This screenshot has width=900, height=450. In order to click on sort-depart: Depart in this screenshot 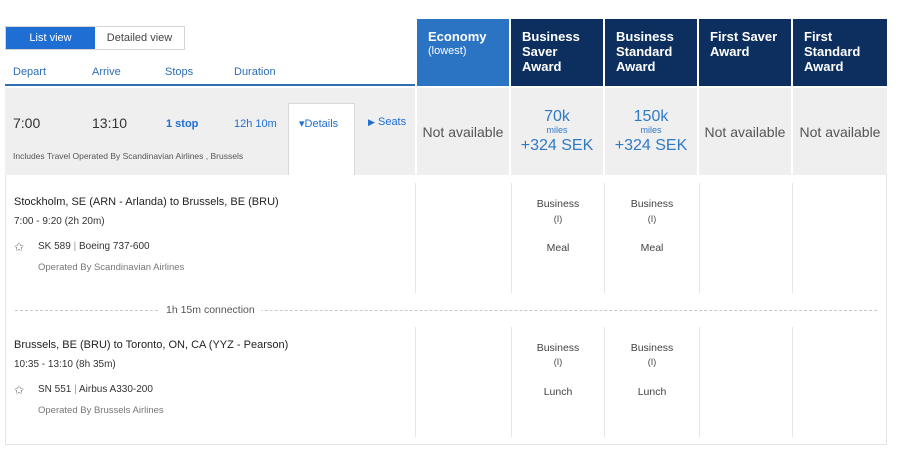, I will do `click(29, 72)`.